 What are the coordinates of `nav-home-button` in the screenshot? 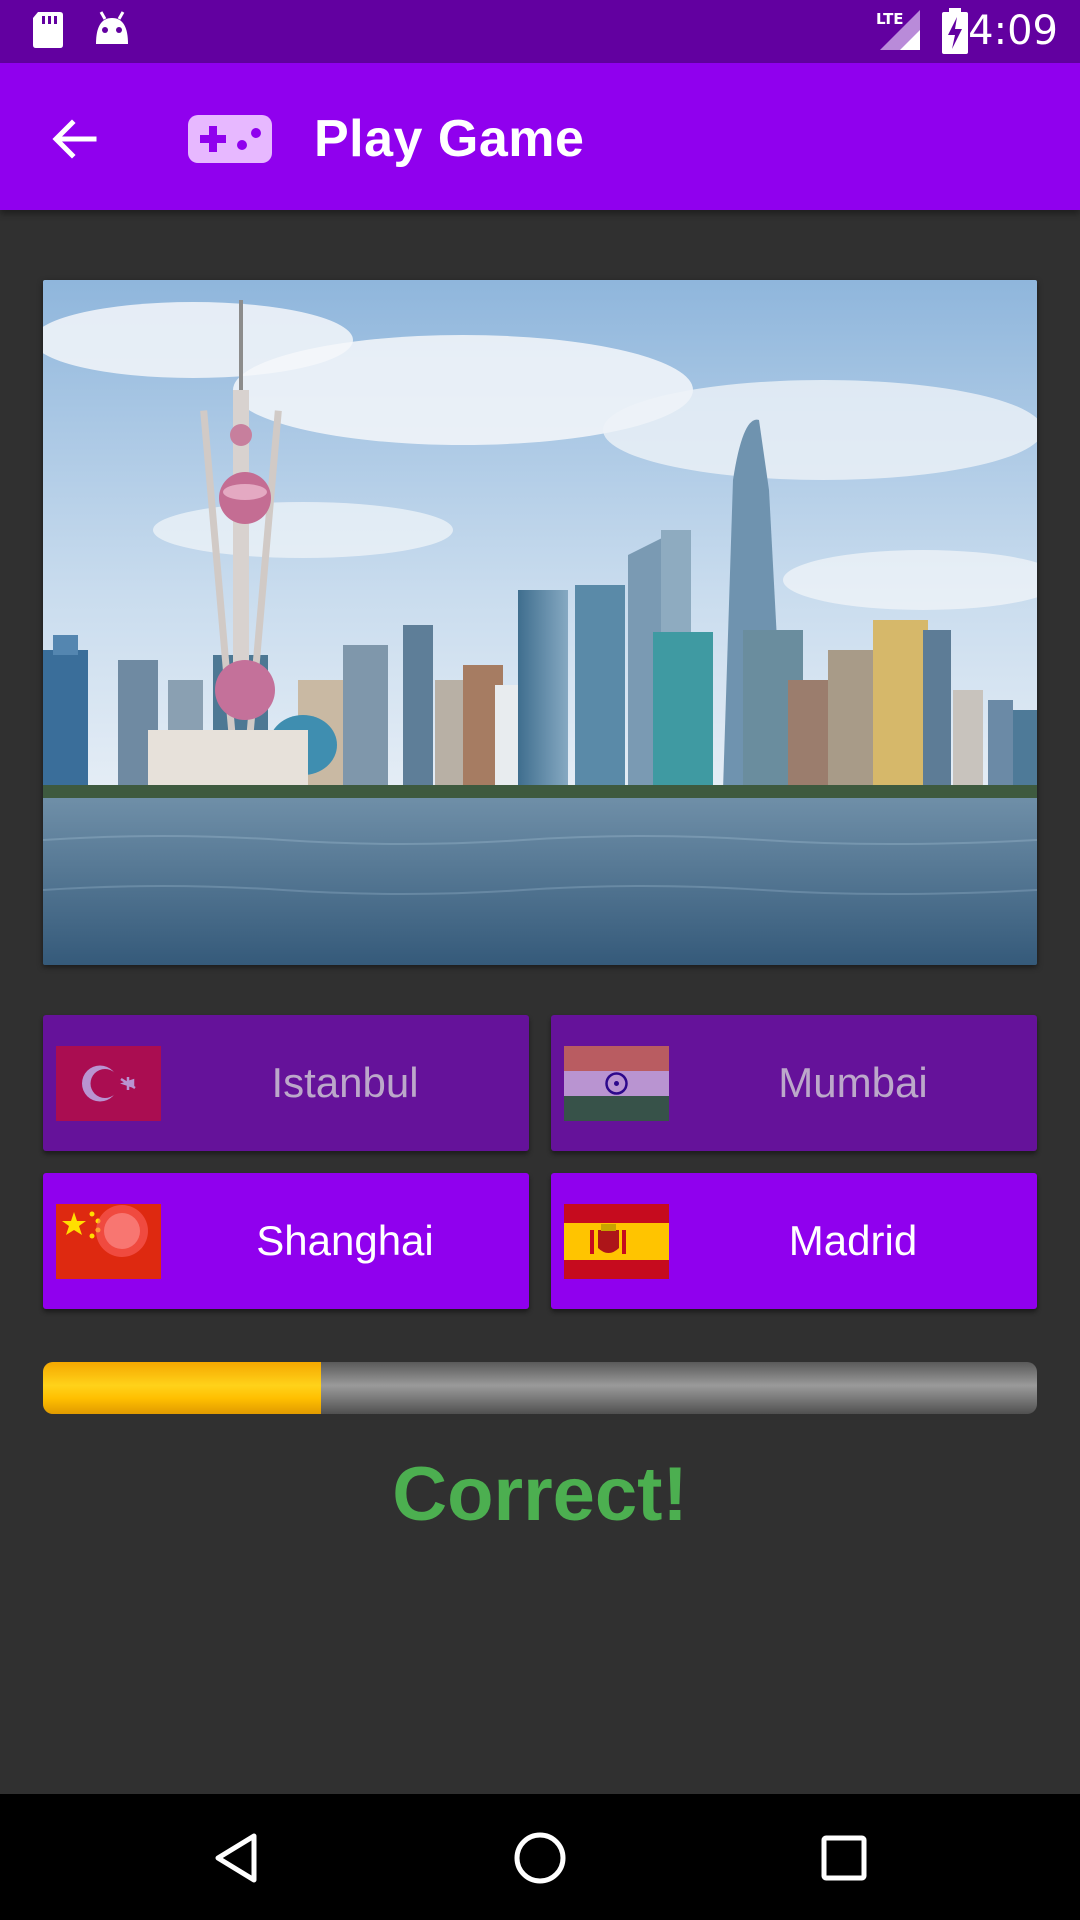 It's located at (540, 1858).